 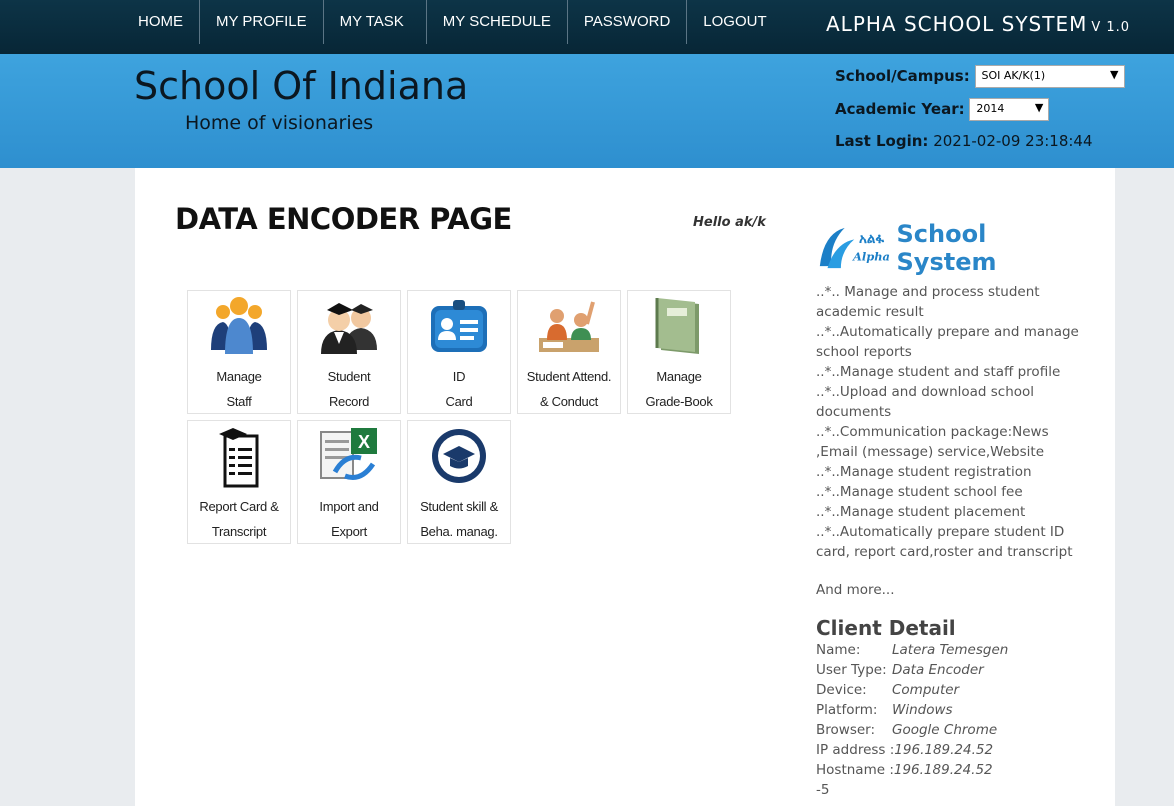 What do you see at coordinates (301, 86) in the screenshot?
I see `school-name: School Of Indiana` at bounding box center [301, 86].